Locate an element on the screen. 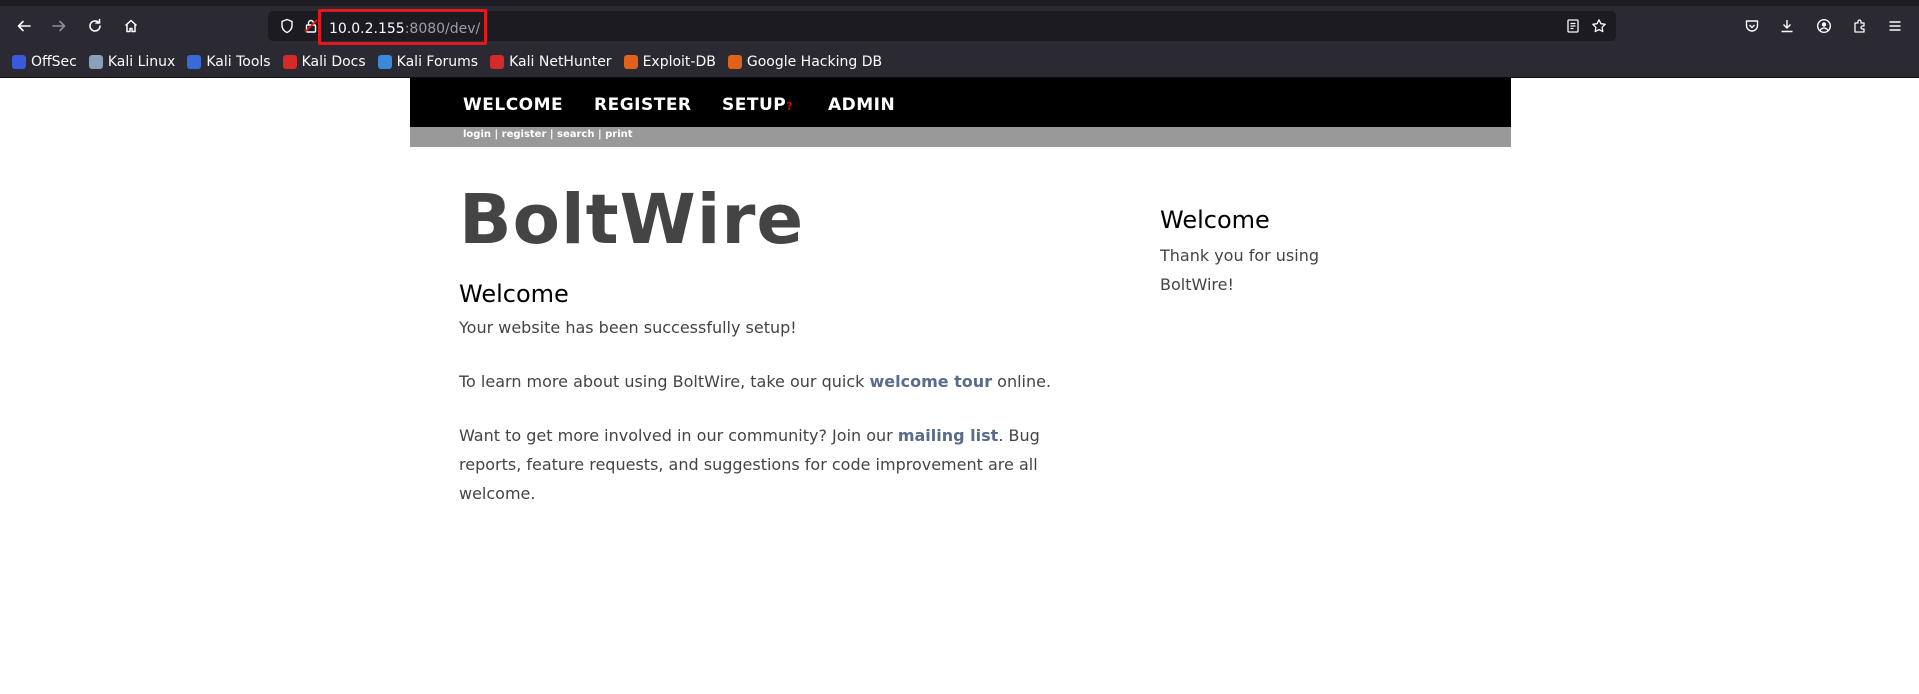 Image resolution: width=1919 pixels, height=694 pixels. sidebar-text: Thank you for using BoltWire! is located at coordinates (1239, 270).